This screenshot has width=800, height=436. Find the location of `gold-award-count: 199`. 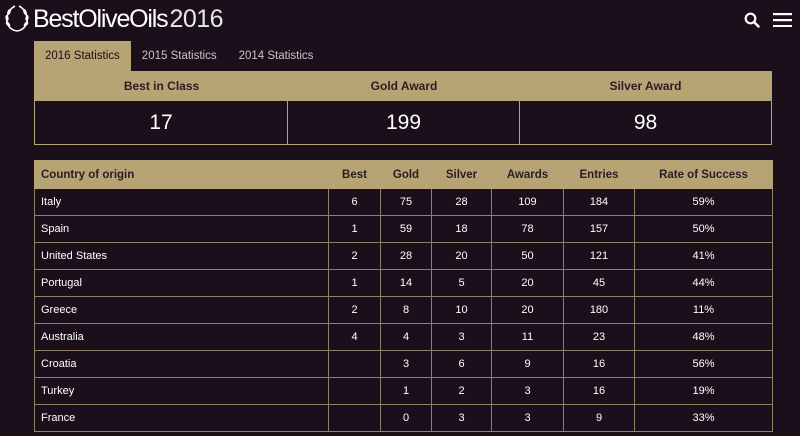

gold-award-count: 199 is located at coordinates (404, 122).